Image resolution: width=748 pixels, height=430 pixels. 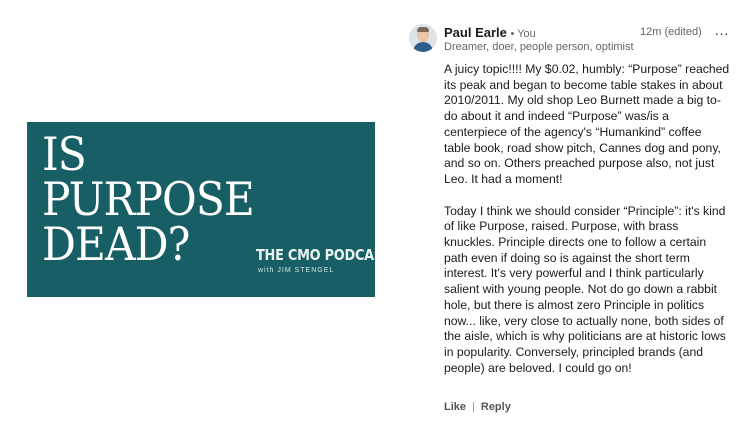 What do you see at coordinates (475, 32) in the screenshot?
I see `comment-author-name: Paul Earle` at bounding box center [475, 32].